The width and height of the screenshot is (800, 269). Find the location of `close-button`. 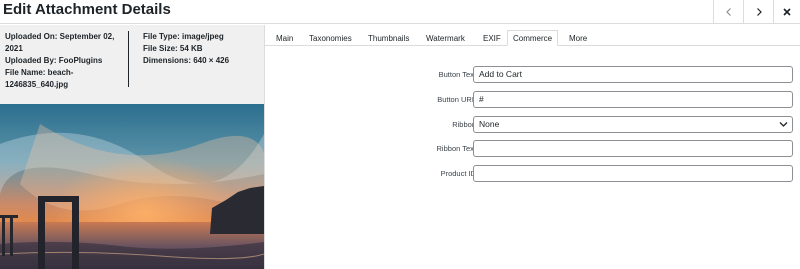

close-button is located at coordinates (786, 12).